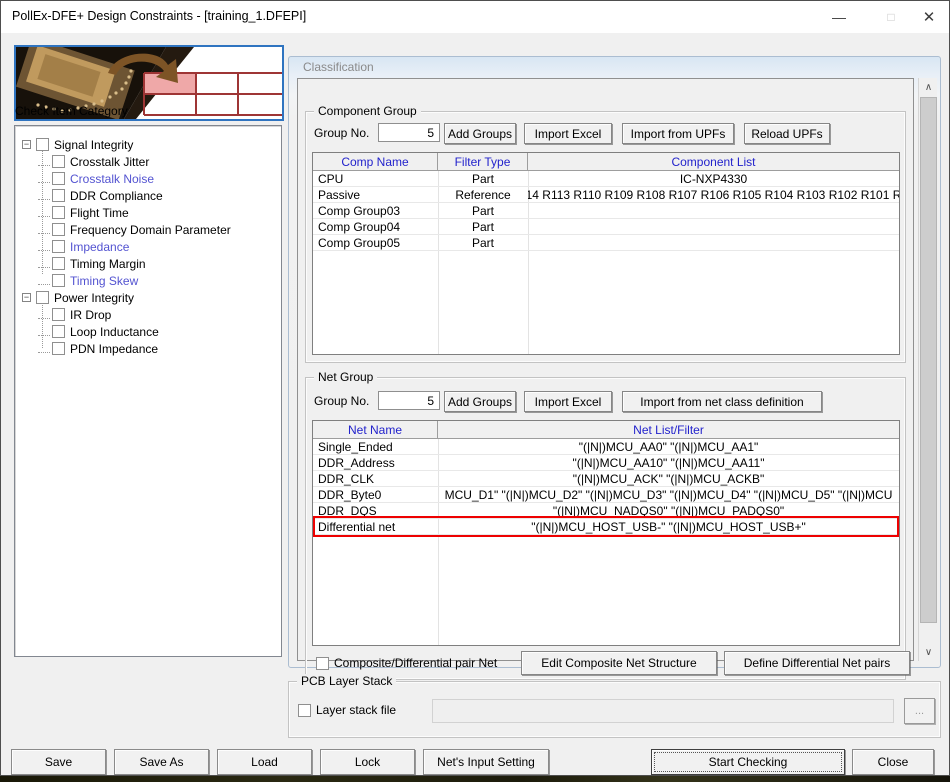 The width and height of the screenshot is (950, 782). What do you see at coordinates (58, 212) in the screenshot?
I see `checkbox-flight-time` at bounding box center [58, 212].